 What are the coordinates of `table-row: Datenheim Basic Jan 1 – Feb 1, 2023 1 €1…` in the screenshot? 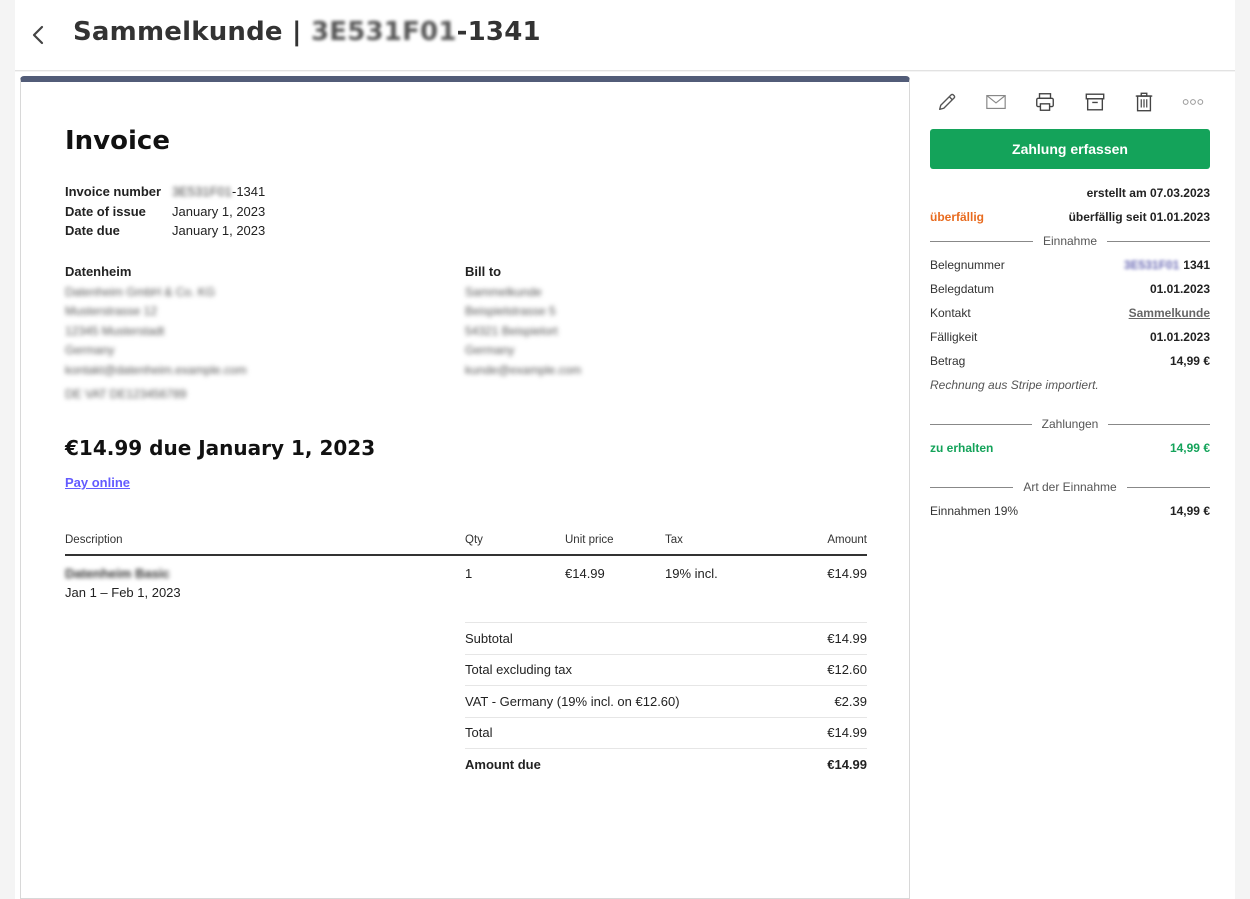 It's located at (466, 591).